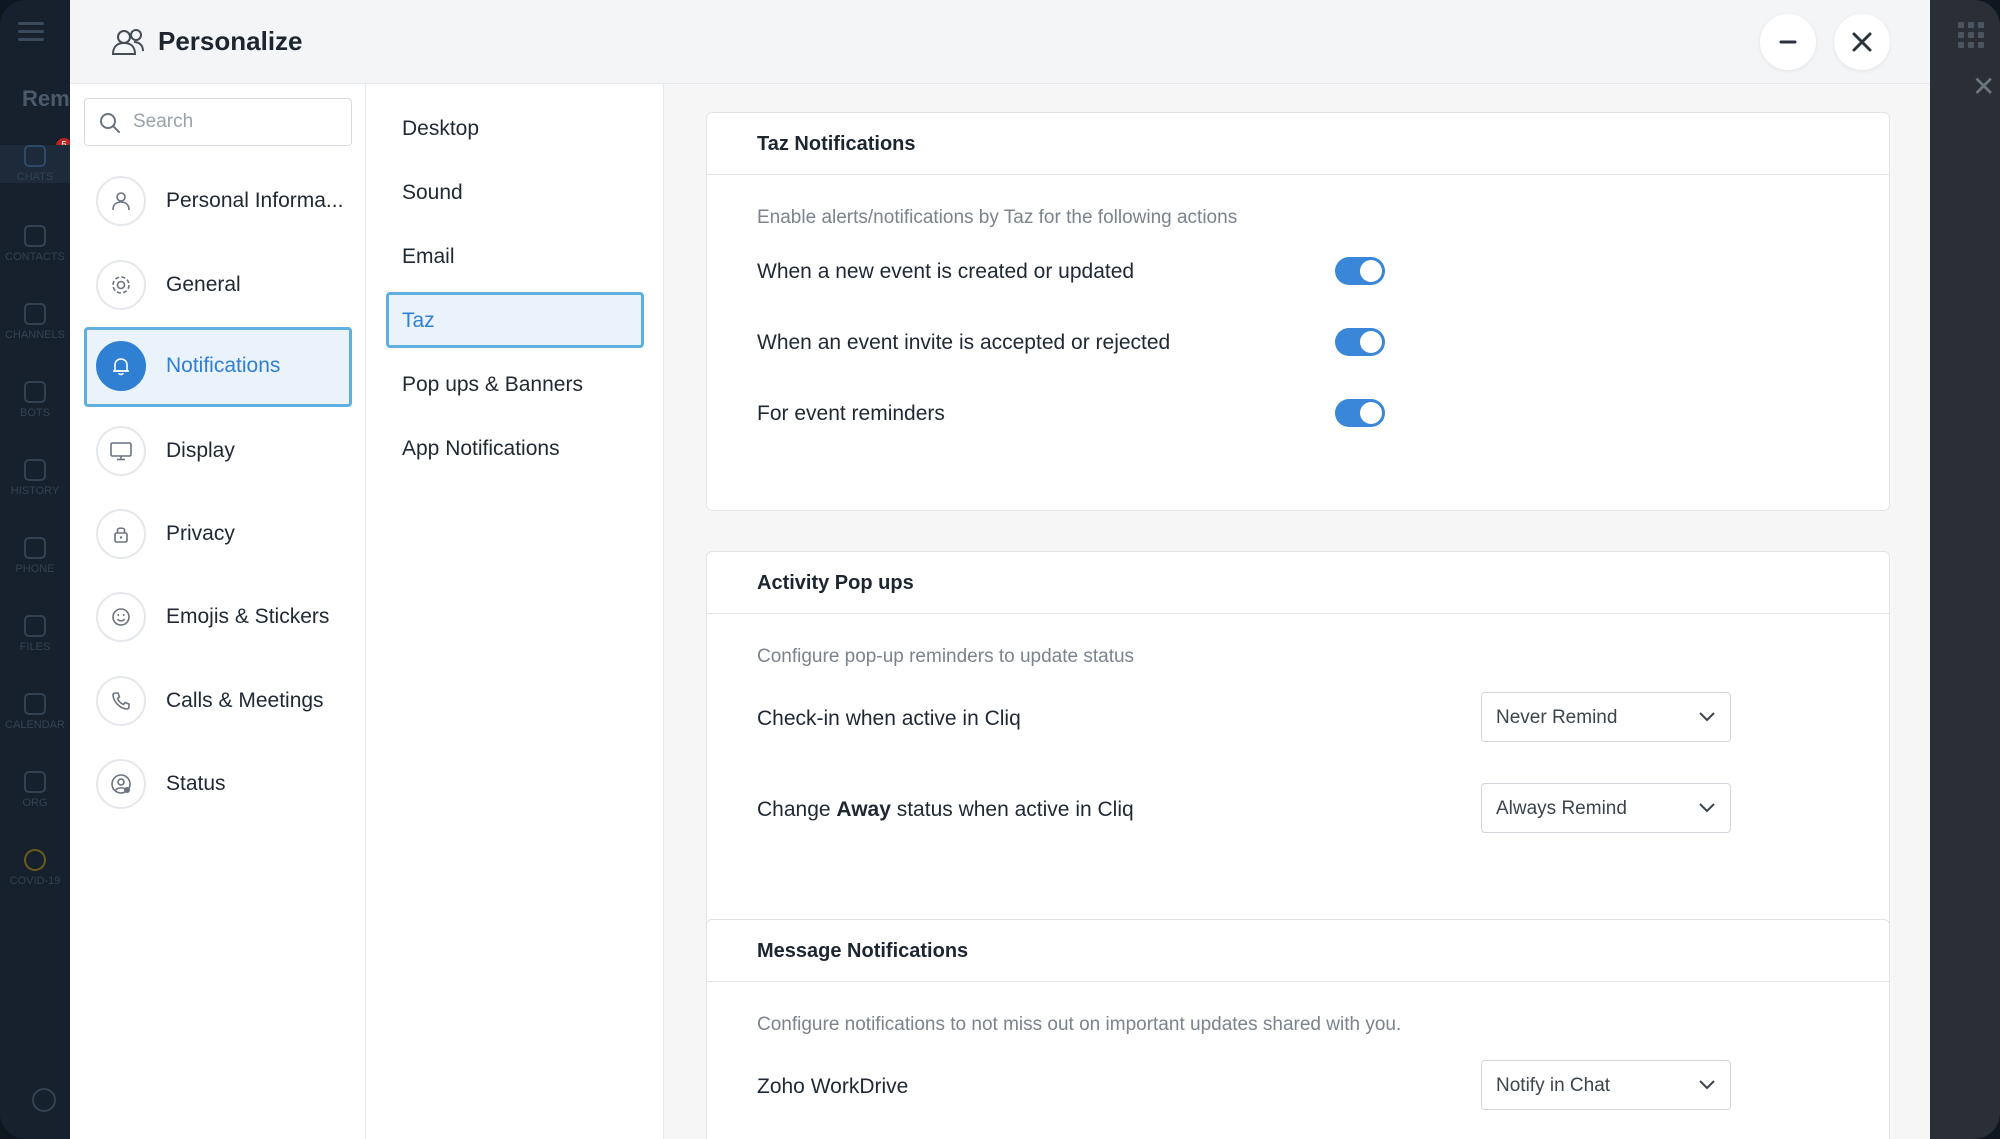 The height and width of the screenshot is (1139, 2000). I want to click on modal-header: Personalize, so click(1000, 42).